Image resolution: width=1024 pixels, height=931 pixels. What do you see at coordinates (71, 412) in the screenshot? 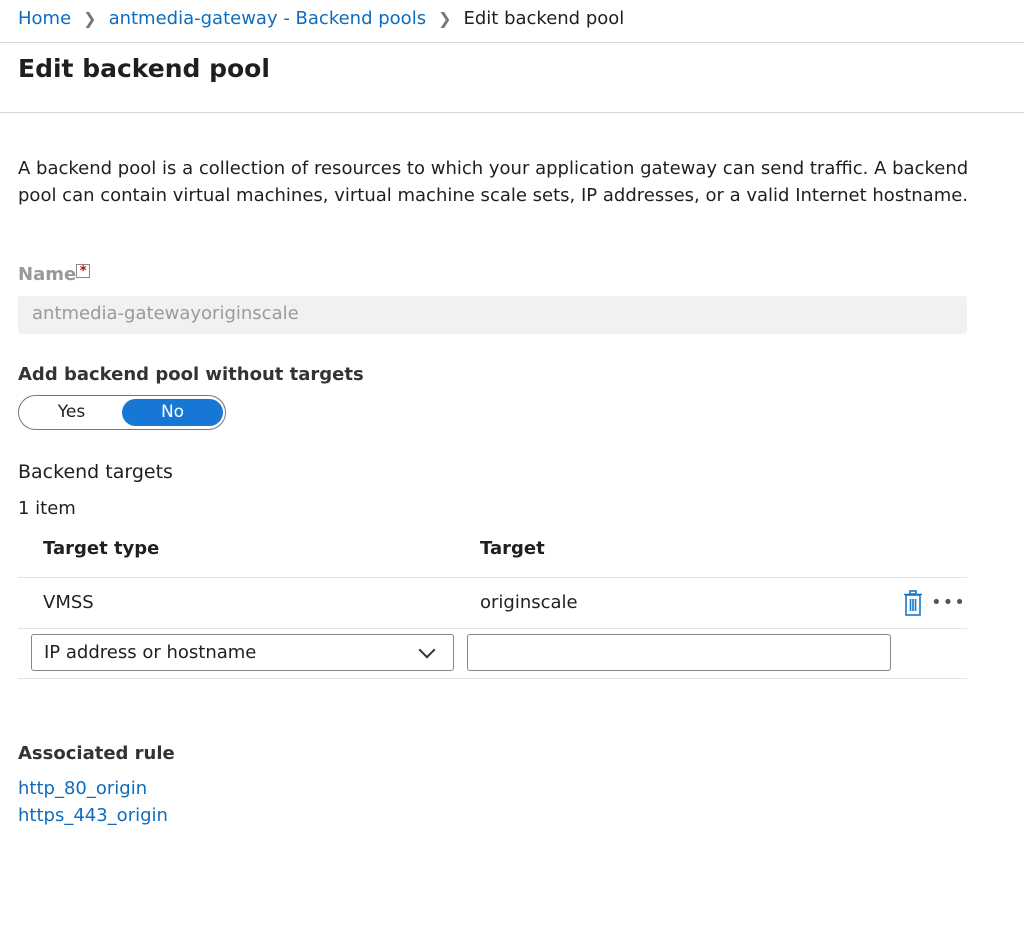
I see `toggle-yes: Yes` at bounding box center [71, 412].